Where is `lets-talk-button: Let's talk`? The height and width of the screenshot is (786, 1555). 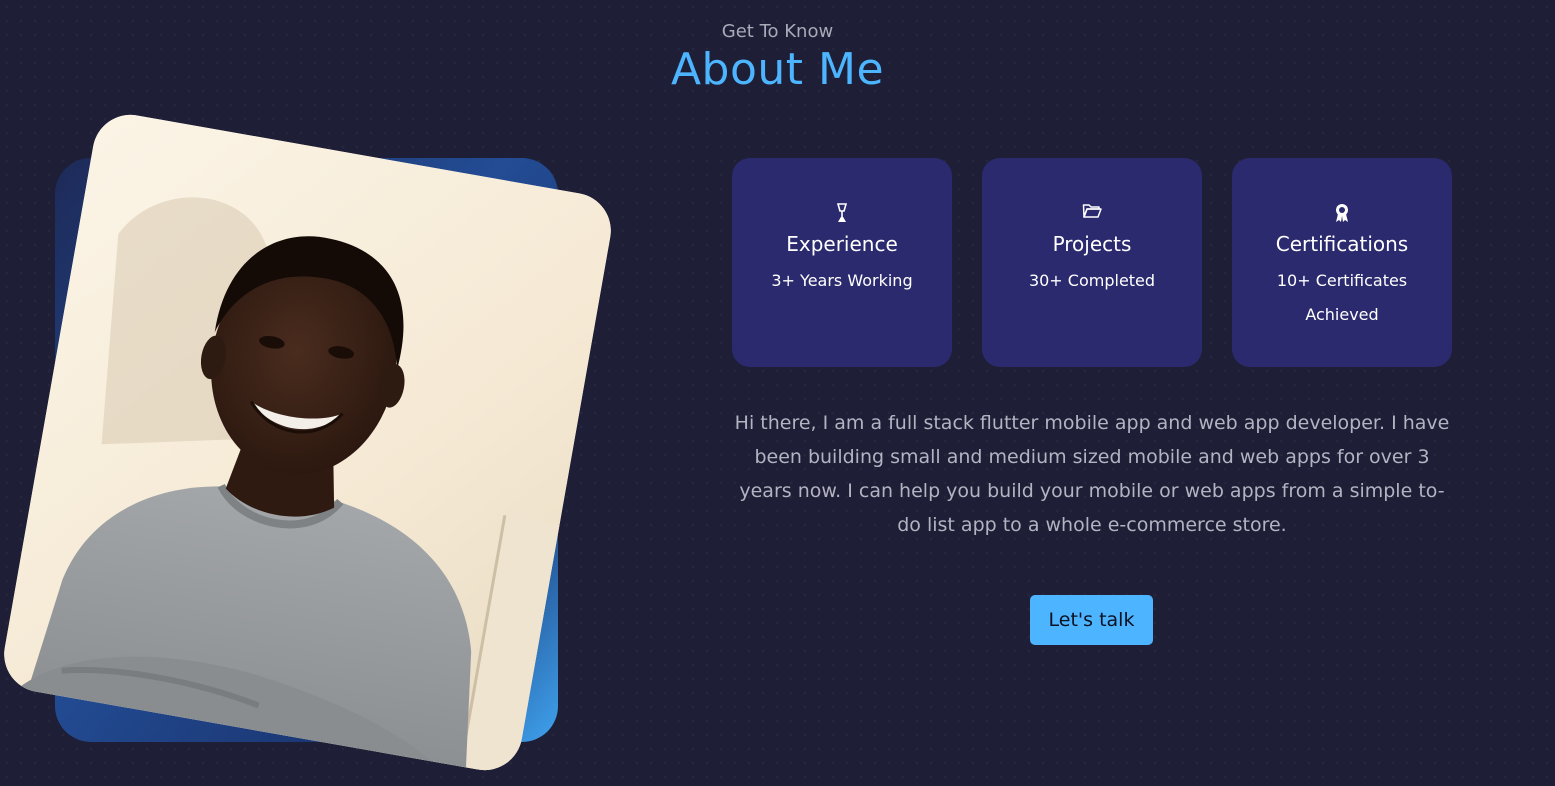
lets-talk-button: Let's talk is located at coordinates (1091, 620).